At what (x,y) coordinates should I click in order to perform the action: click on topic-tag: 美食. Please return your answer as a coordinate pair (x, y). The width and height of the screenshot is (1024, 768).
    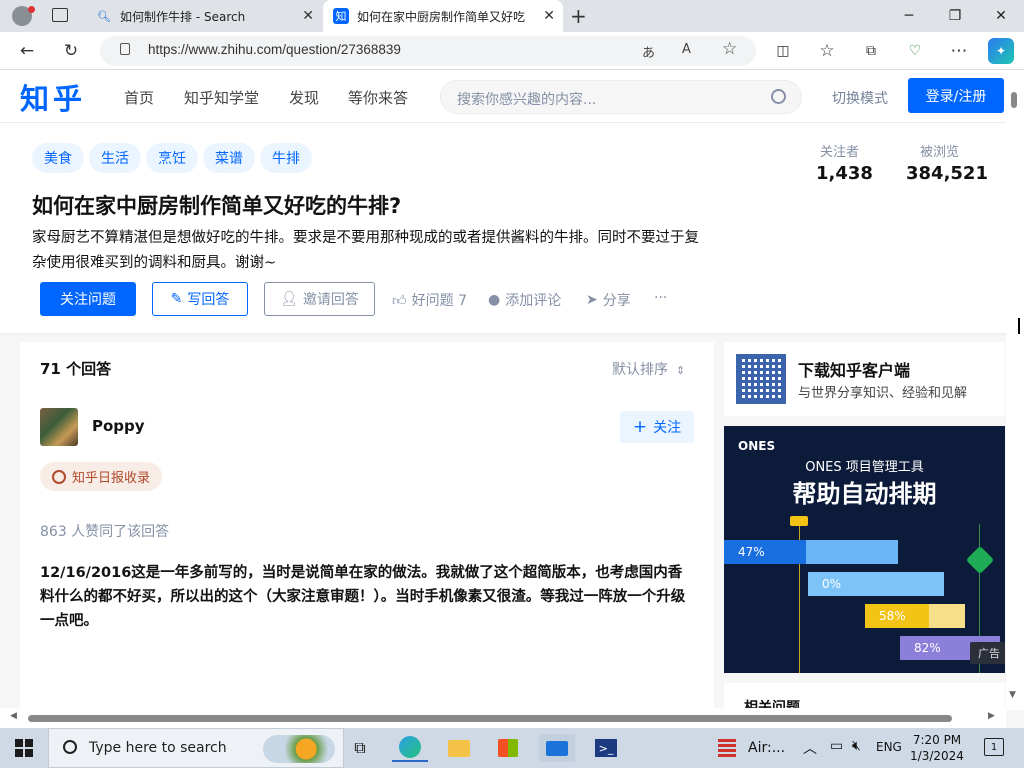
    Looking at the image, I should click on (58, 158).